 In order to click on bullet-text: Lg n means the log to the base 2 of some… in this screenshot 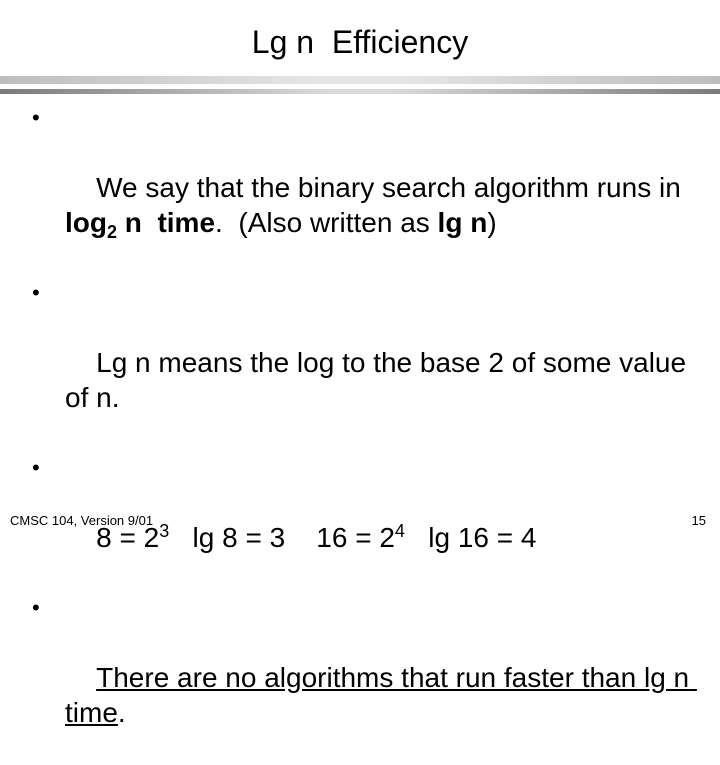, I will do `click(379, 380)`.